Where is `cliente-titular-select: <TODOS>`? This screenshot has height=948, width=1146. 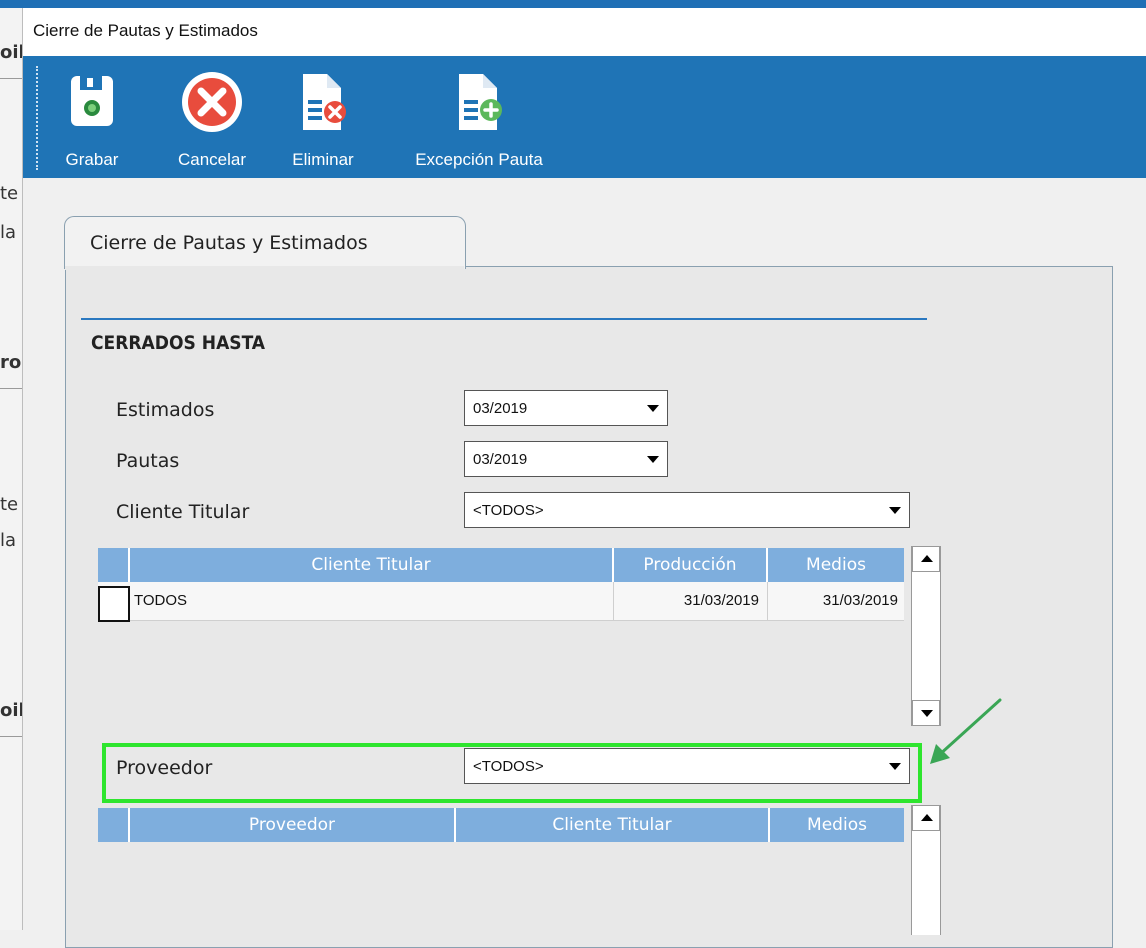
cliente-titular-select: <TODOS> is located at coordinates (687, 510).